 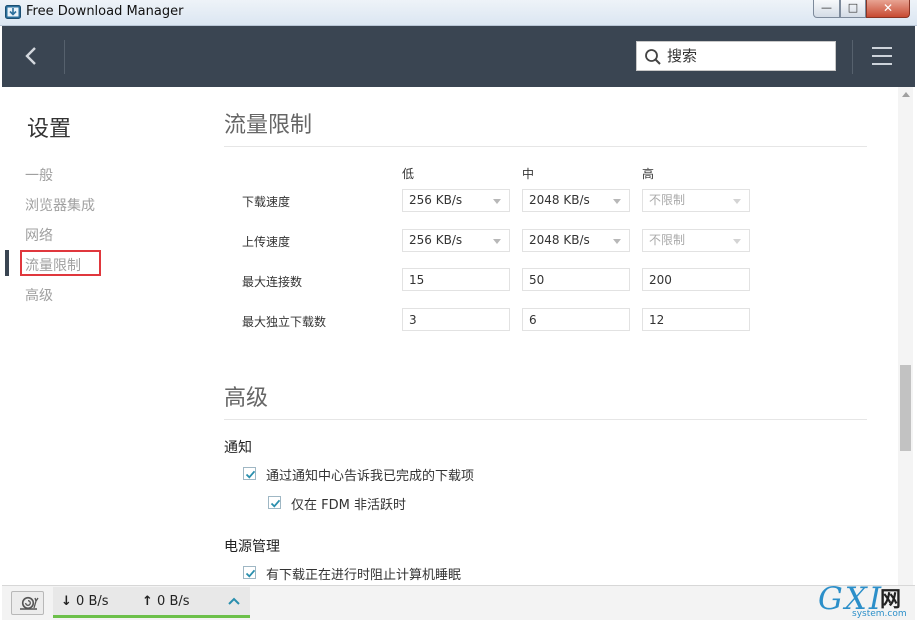 I want to click on chevron-up-icon, so click(x=234, y=601).